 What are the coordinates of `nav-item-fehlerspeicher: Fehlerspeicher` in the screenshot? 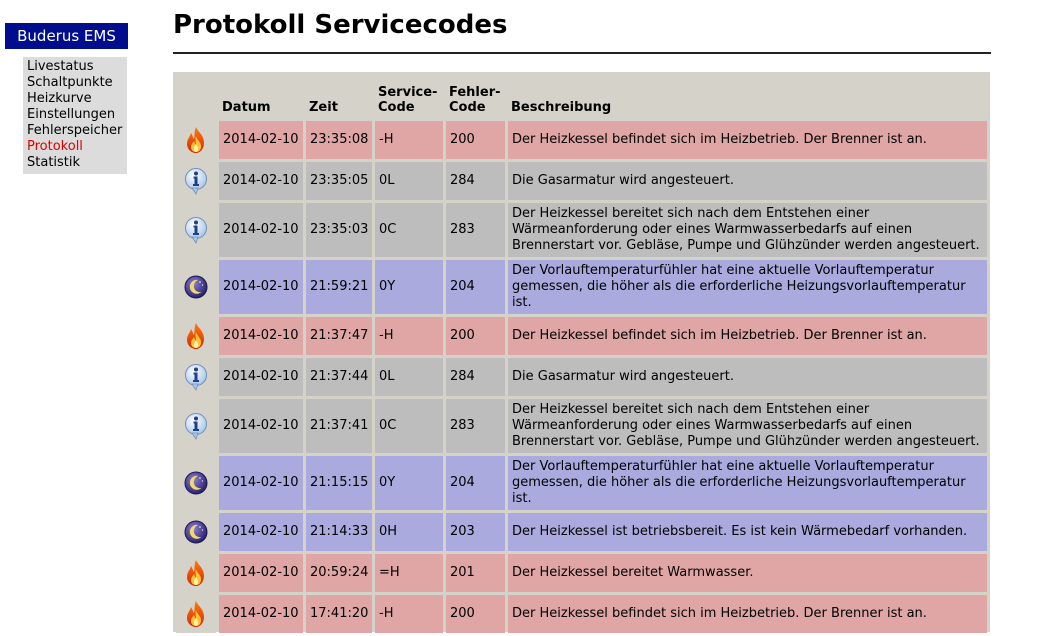 It's located at (77, 131).